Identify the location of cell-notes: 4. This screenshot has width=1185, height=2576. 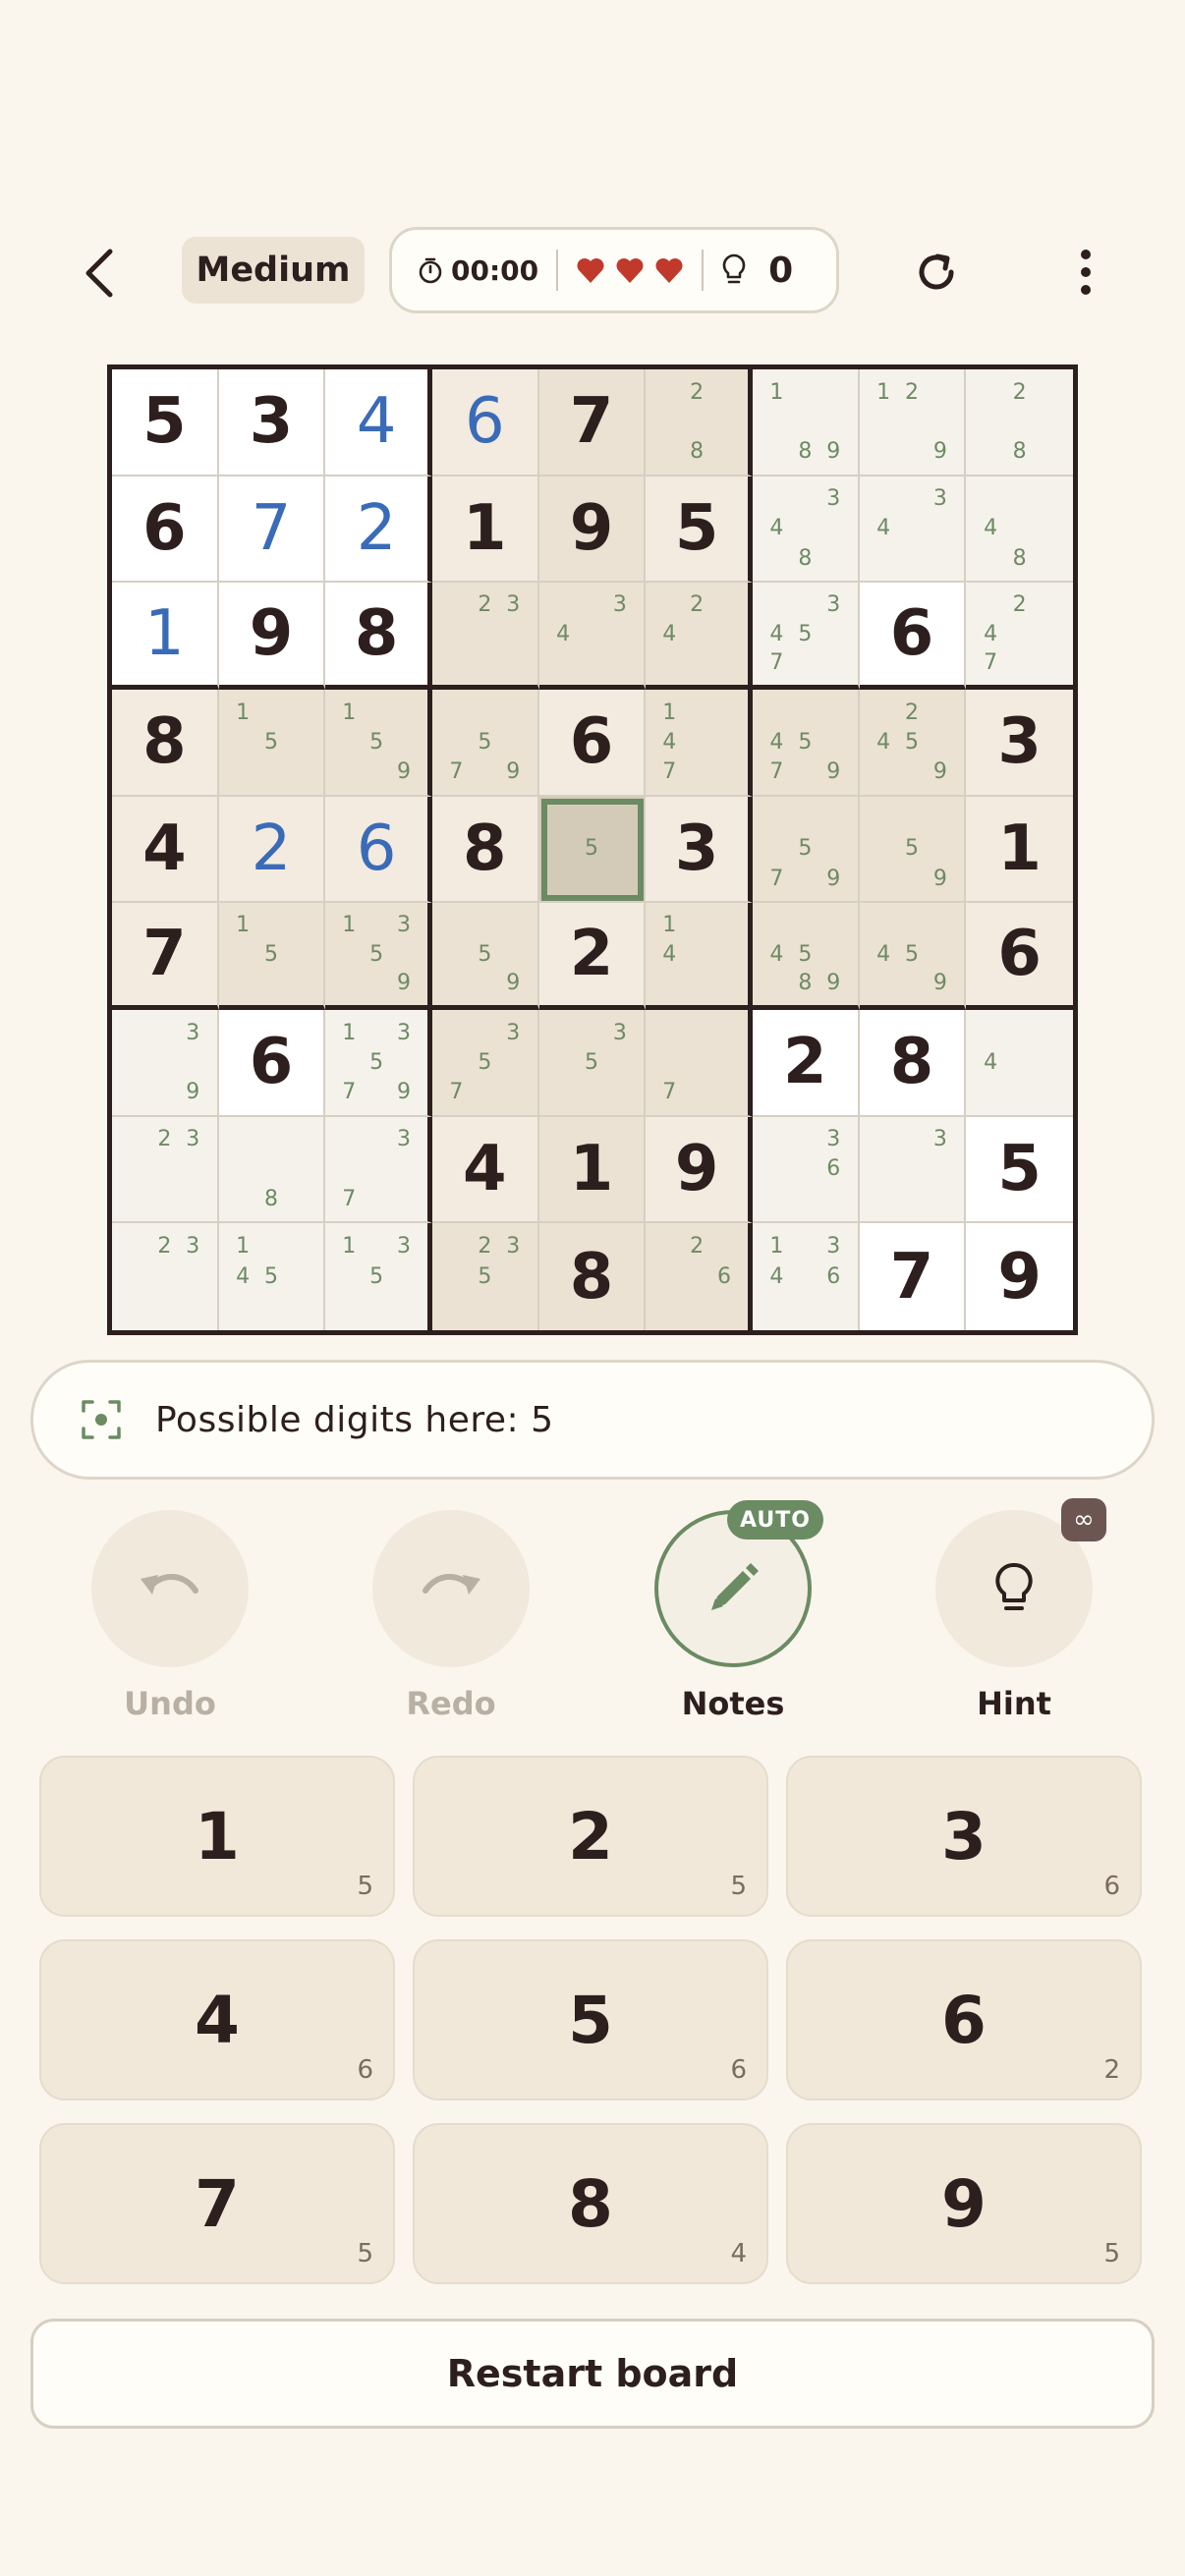
(1020, 1062).